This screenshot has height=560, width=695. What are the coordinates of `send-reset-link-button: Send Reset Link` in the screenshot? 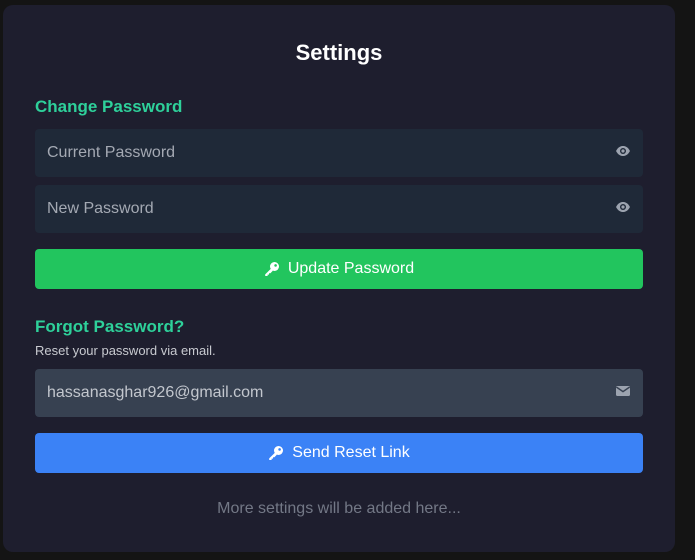 It's located at (339, 453).